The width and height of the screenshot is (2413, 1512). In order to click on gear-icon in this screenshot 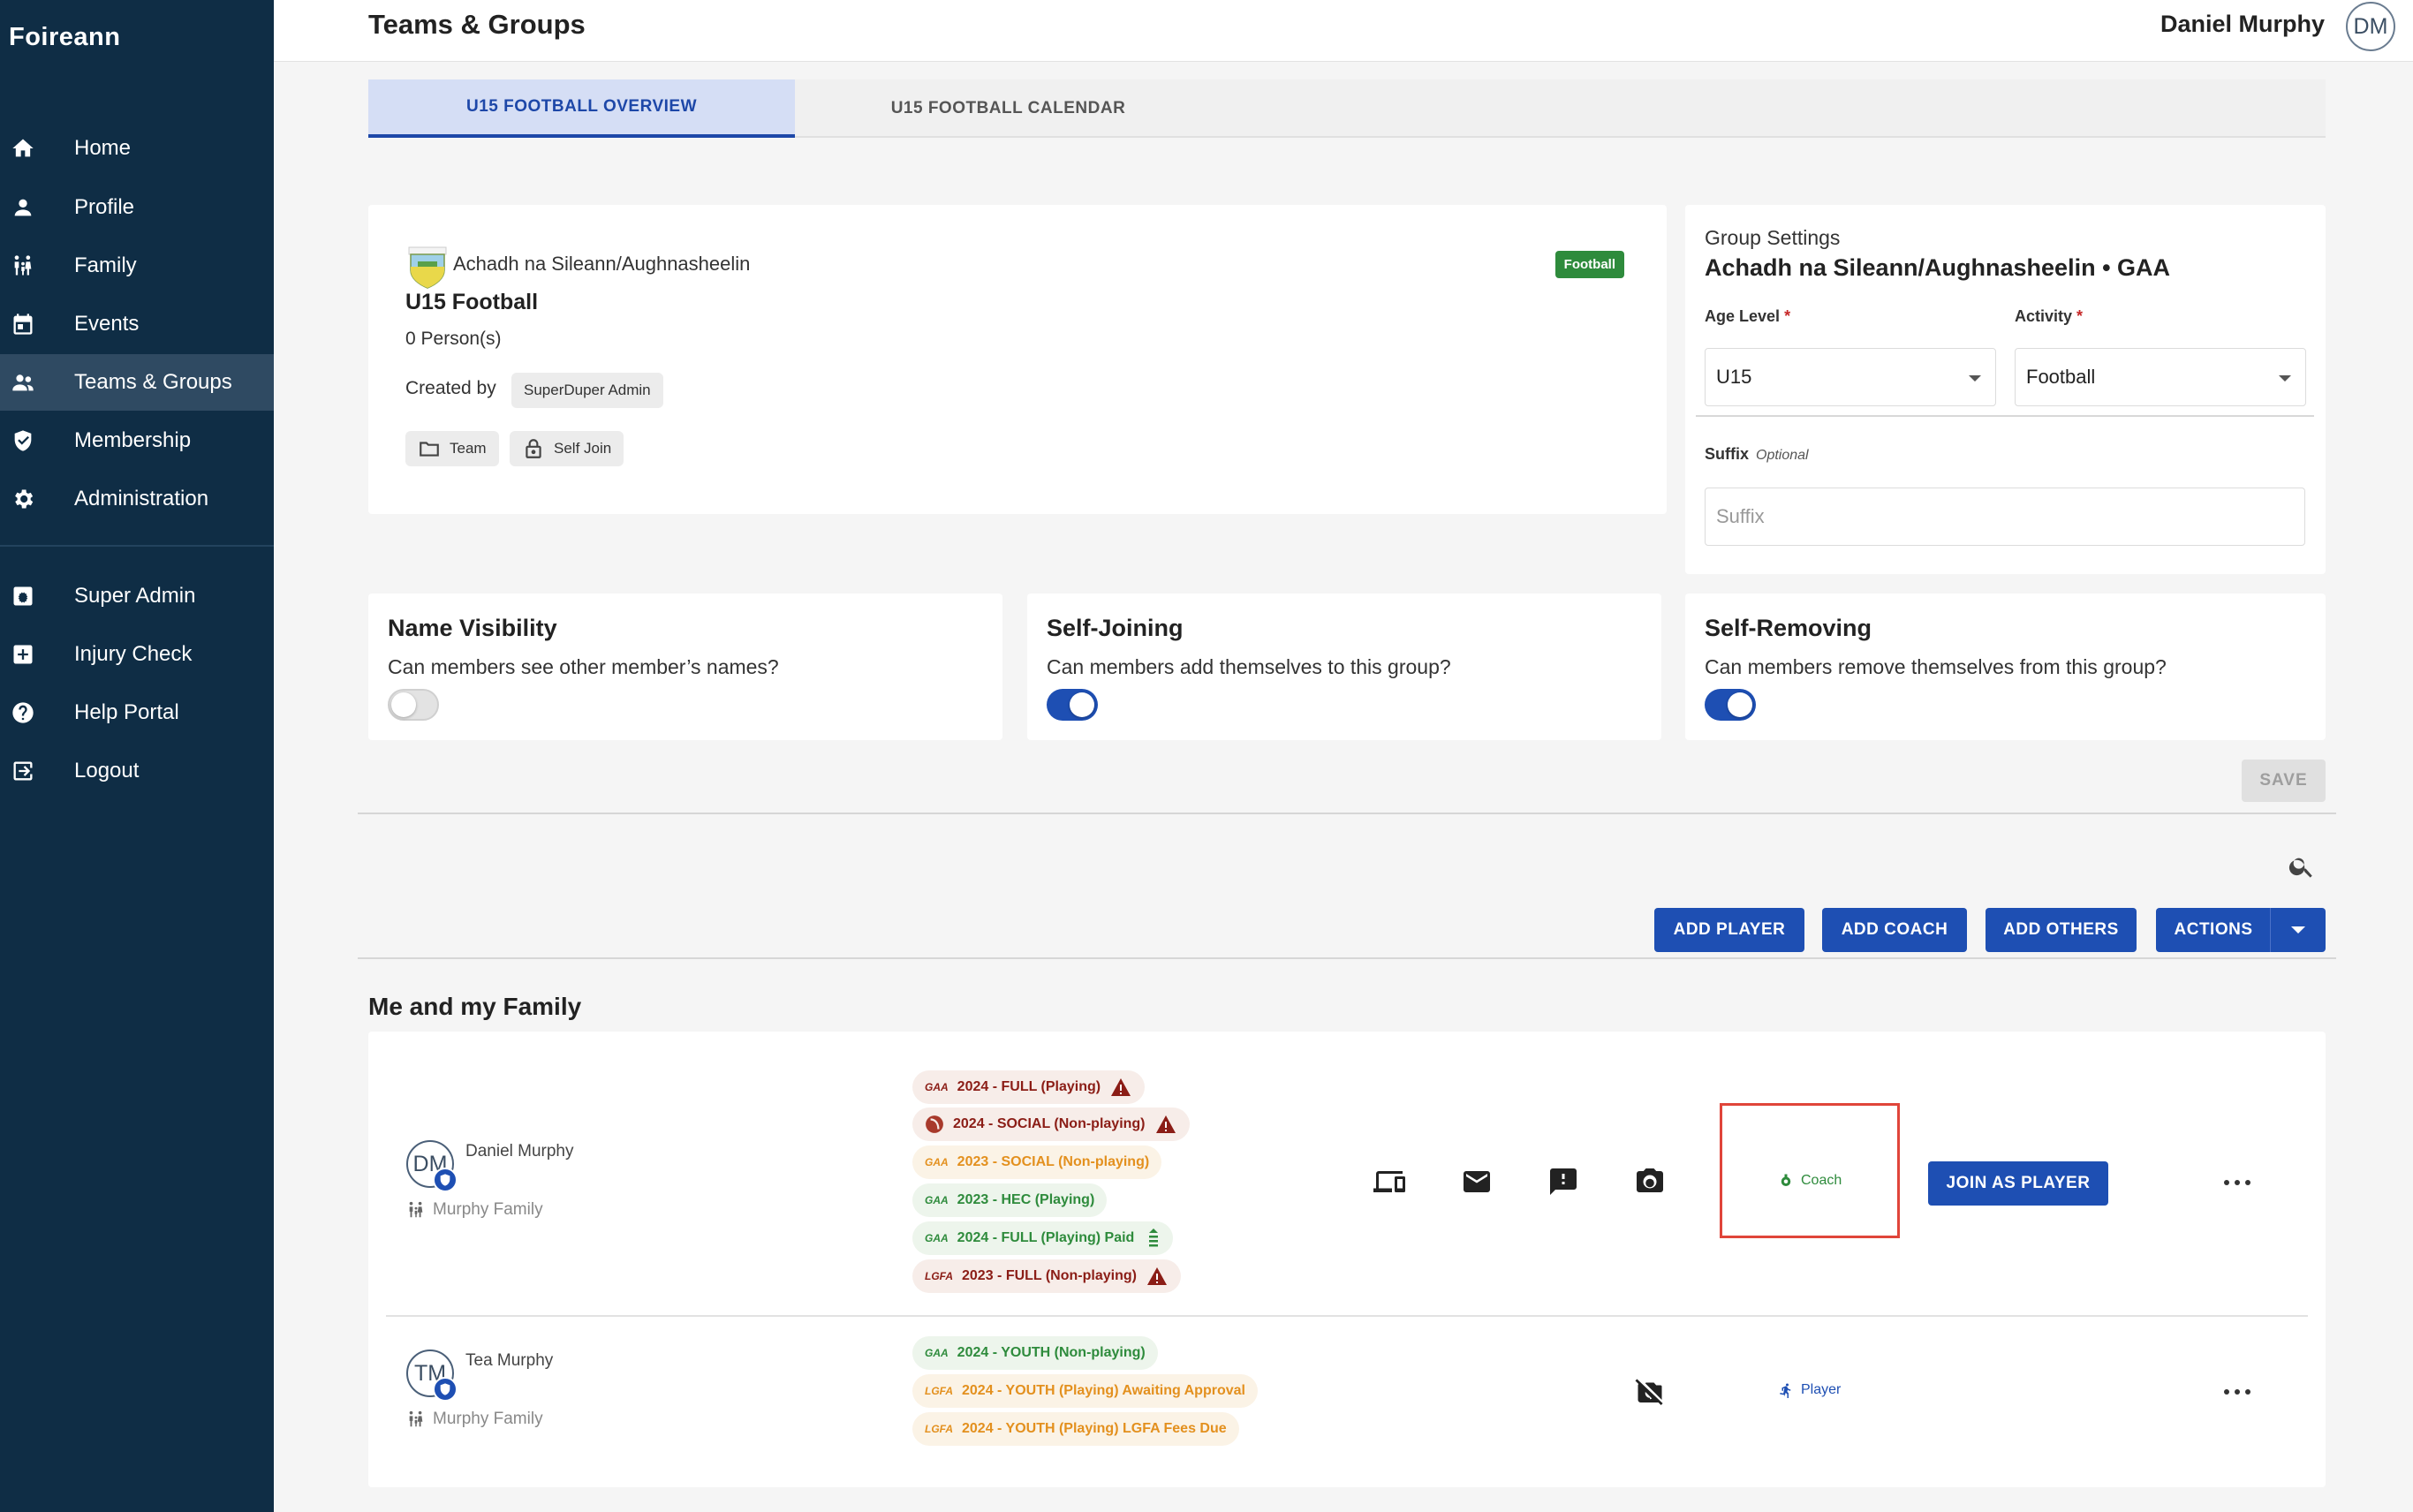, I will do `click(23, 499)`.